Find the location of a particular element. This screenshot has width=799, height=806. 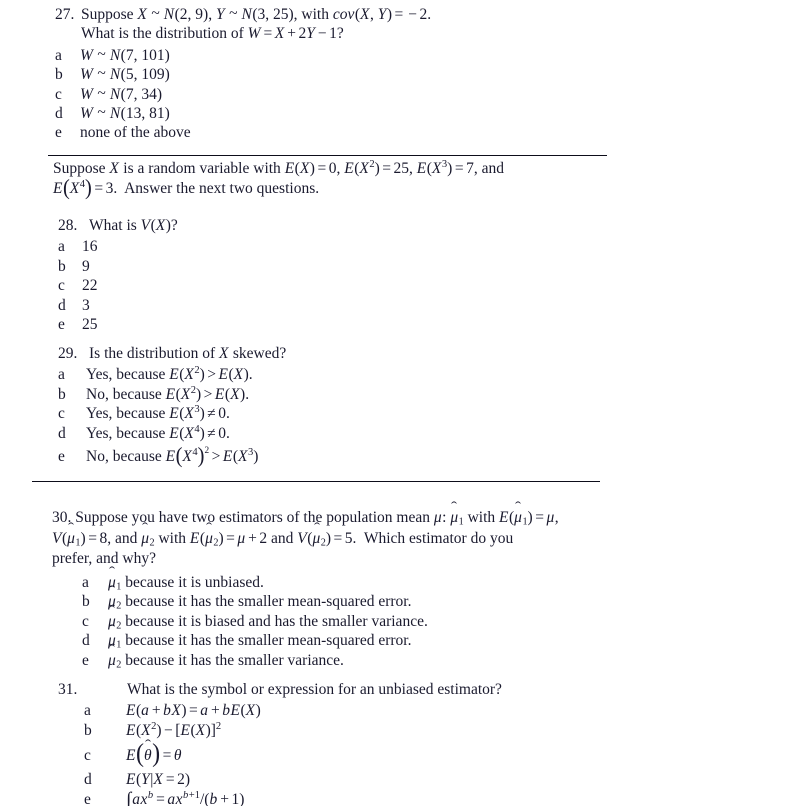

question-27-stem-text-2: What is the distribution of W = X +2Y −1? is located at coordinates (212, 34).